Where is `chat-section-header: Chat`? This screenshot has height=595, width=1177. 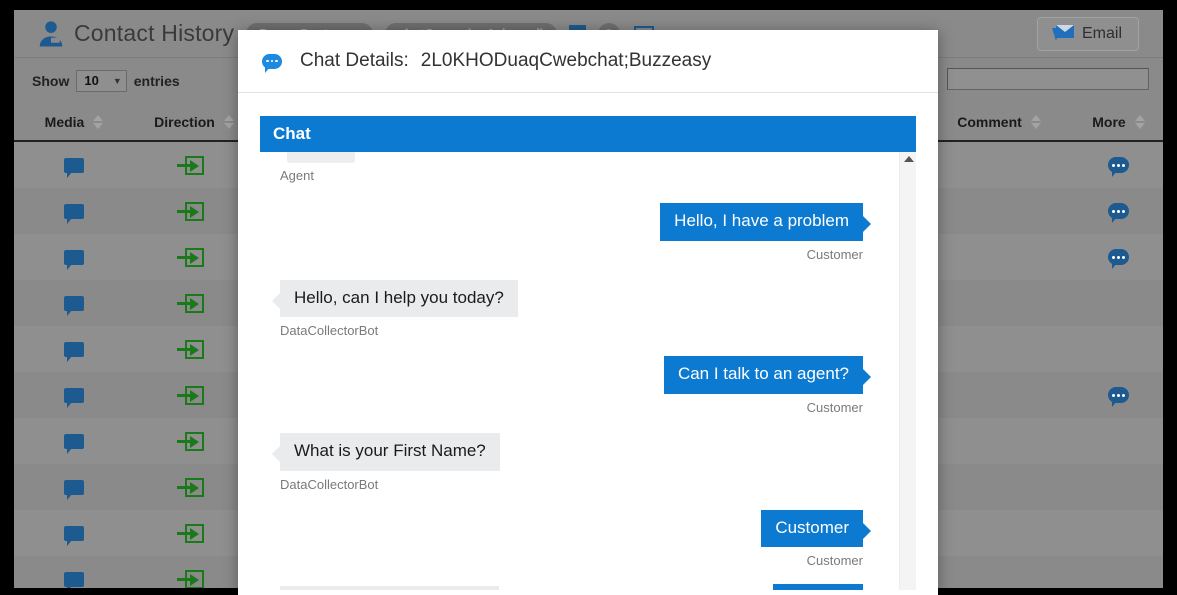
chat-section-header: Chat is located at coordinates (588, 134).